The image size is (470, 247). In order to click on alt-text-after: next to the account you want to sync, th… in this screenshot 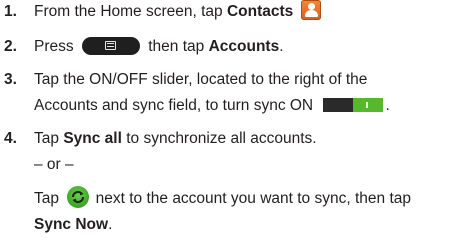, I will do `click(253, 198)`.